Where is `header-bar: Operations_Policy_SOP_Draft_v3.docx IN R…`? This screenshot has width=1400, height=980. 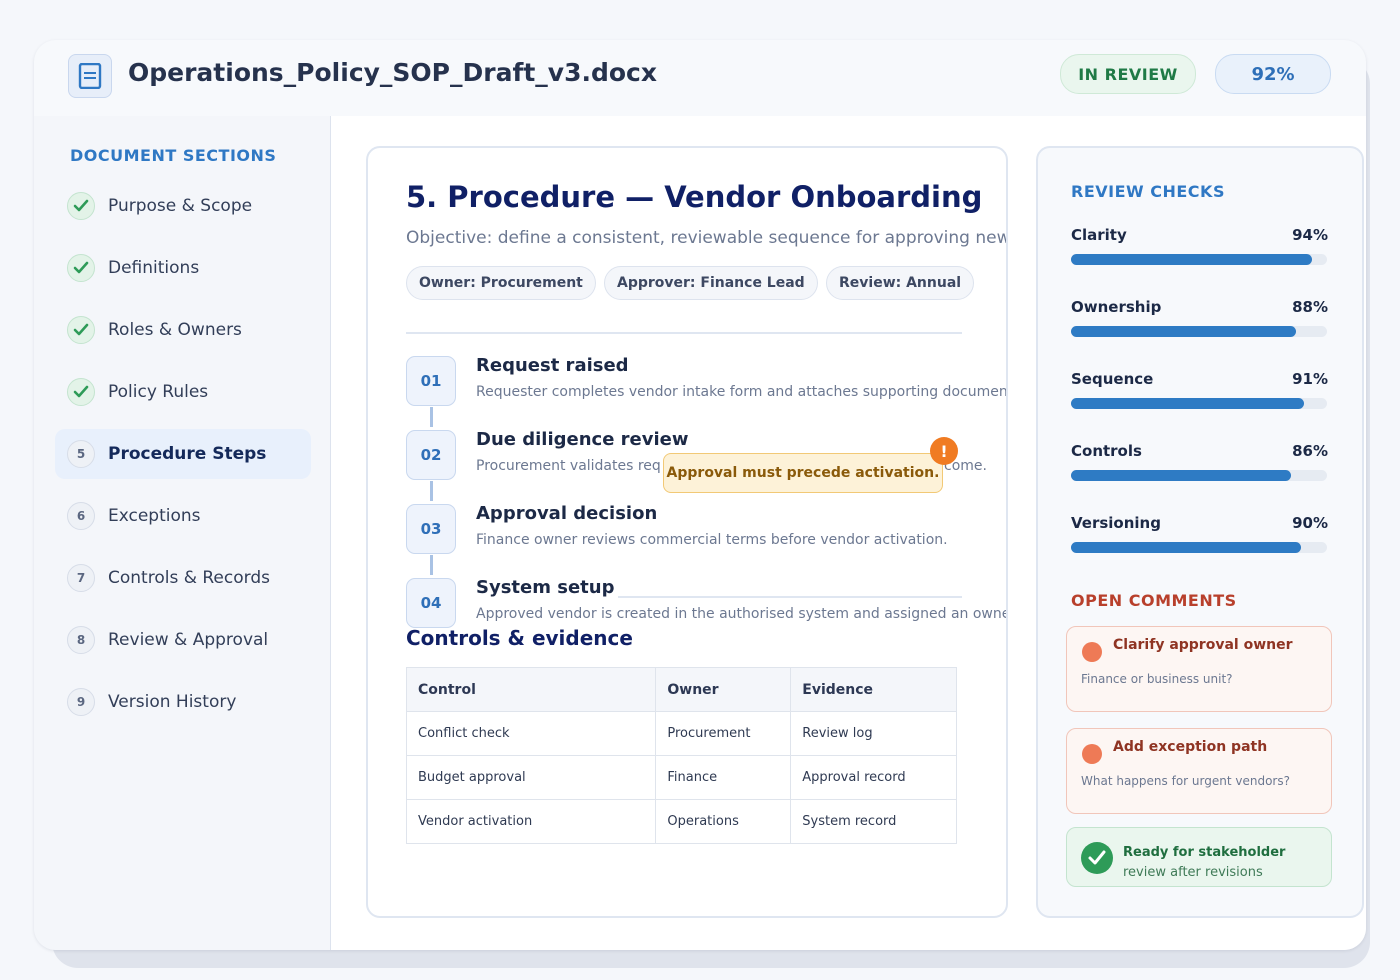
header-bar: Operations_Policy_SOP_Draft_v3.docx IN R… is located at coordinates (700, 78).